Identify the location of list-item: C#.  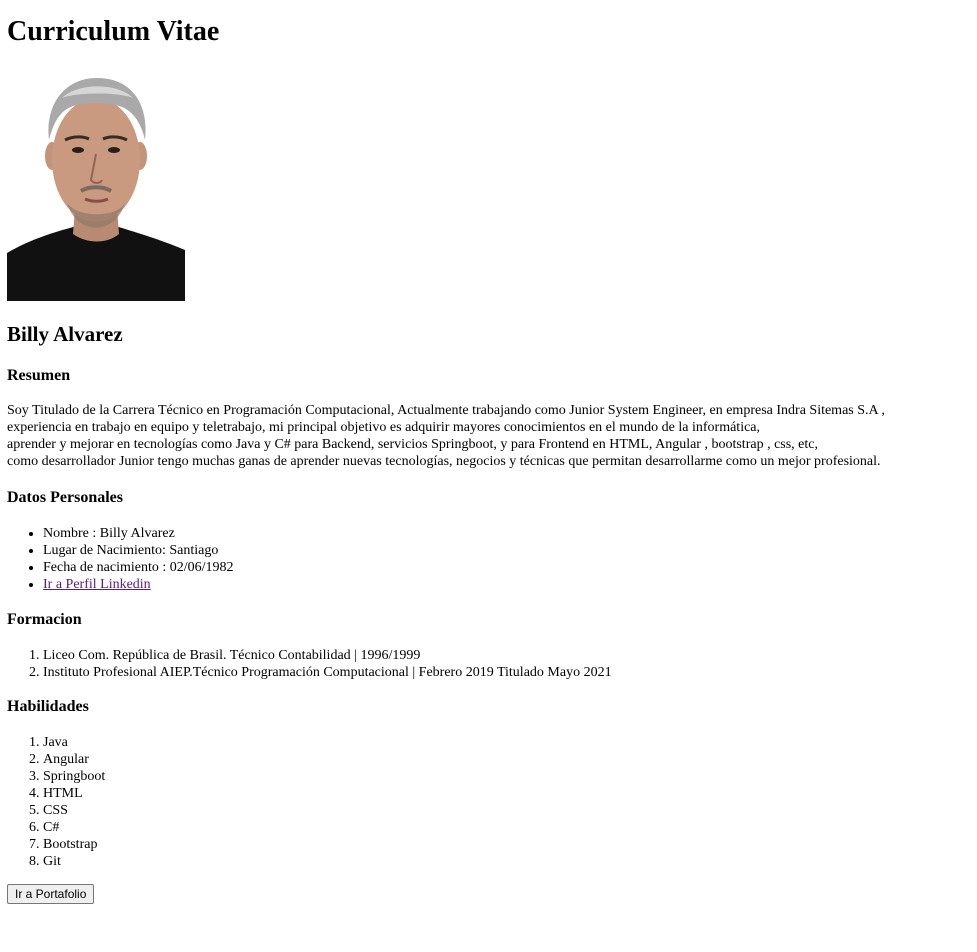
(74, 827).